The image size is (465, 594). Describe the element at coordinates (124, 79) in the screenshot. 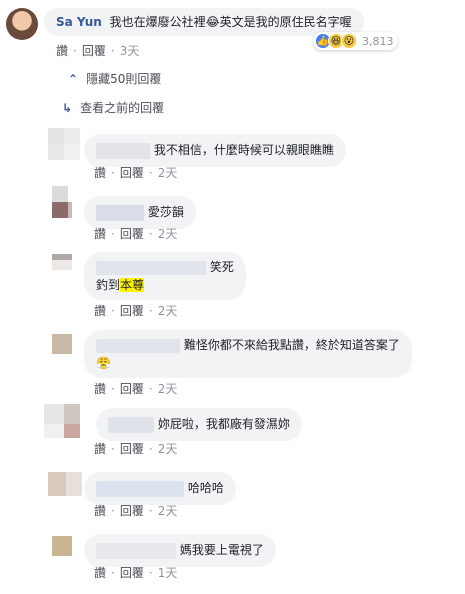

I see `hide-replies-label: 隱藏50則回覆` at that location.